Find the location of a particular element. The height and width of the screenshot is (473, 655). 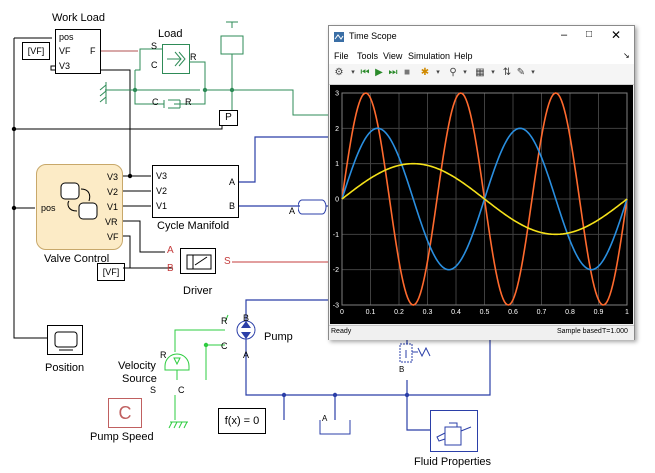

valve-control-port-pos: pos is located at coordinates (48, 208).